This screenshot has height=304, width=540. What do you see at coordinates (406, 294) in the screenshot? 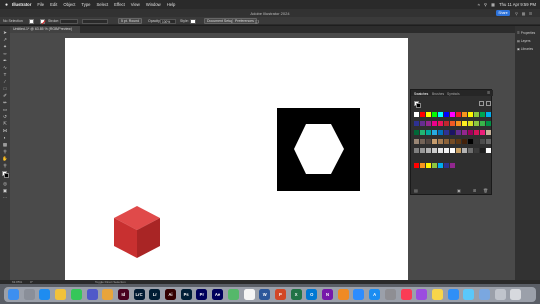
I see `dock-music-icon` at bounding box center [406, 294].